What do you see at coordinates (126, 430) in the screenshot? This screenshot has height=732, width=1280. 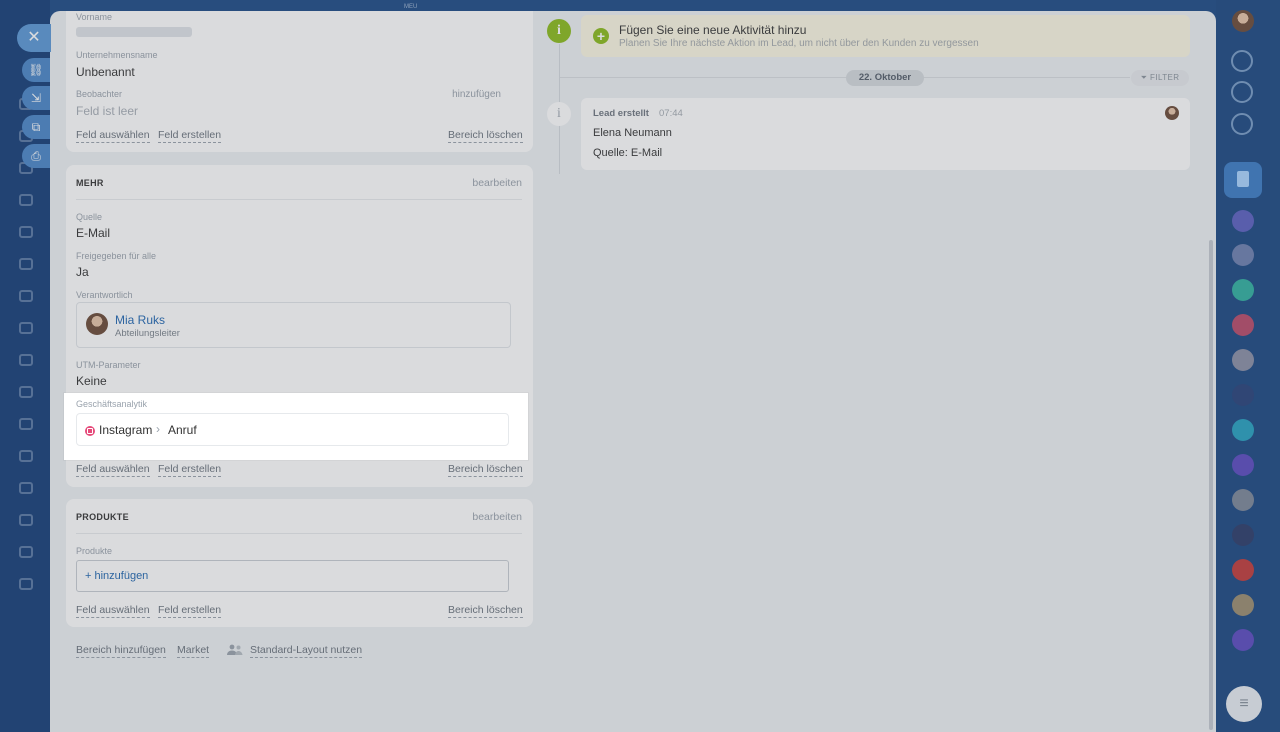 I see `analytics-source: Instagram` at bounding box center [126, 430].